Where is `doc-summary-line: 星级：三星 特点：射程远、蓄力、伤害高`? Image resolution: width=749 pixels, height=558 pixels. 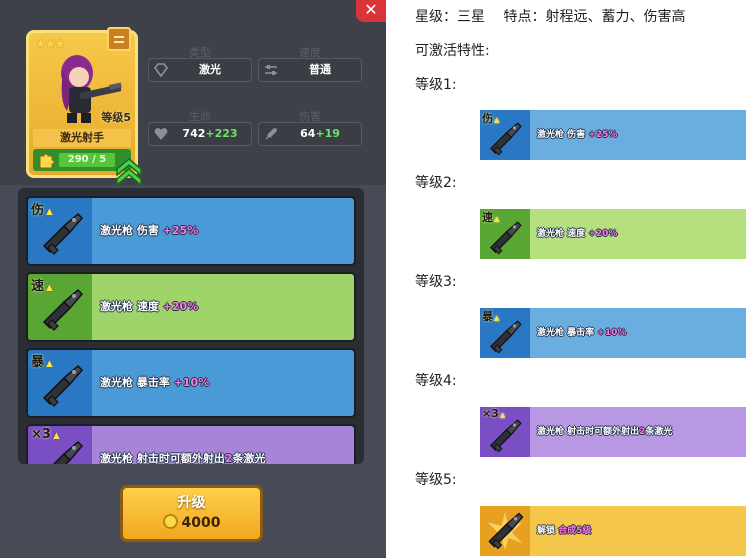
doc-summary-line: 星级：三星 特点：射程远、蓄力、伤害高 is located at coordinates (550, 17).